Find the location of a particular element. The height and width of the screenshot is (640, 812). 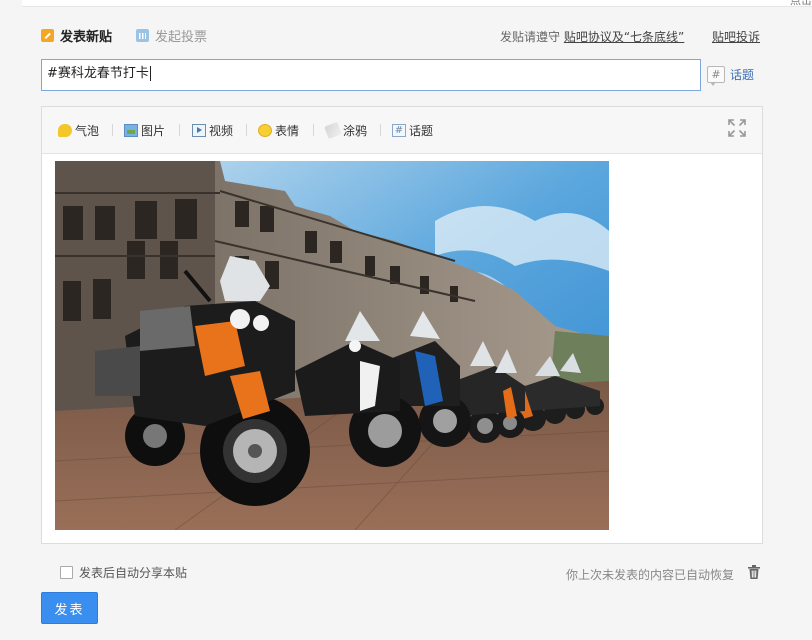

toolbar-topic-label: 话题 is located at coordinates (421, 130).